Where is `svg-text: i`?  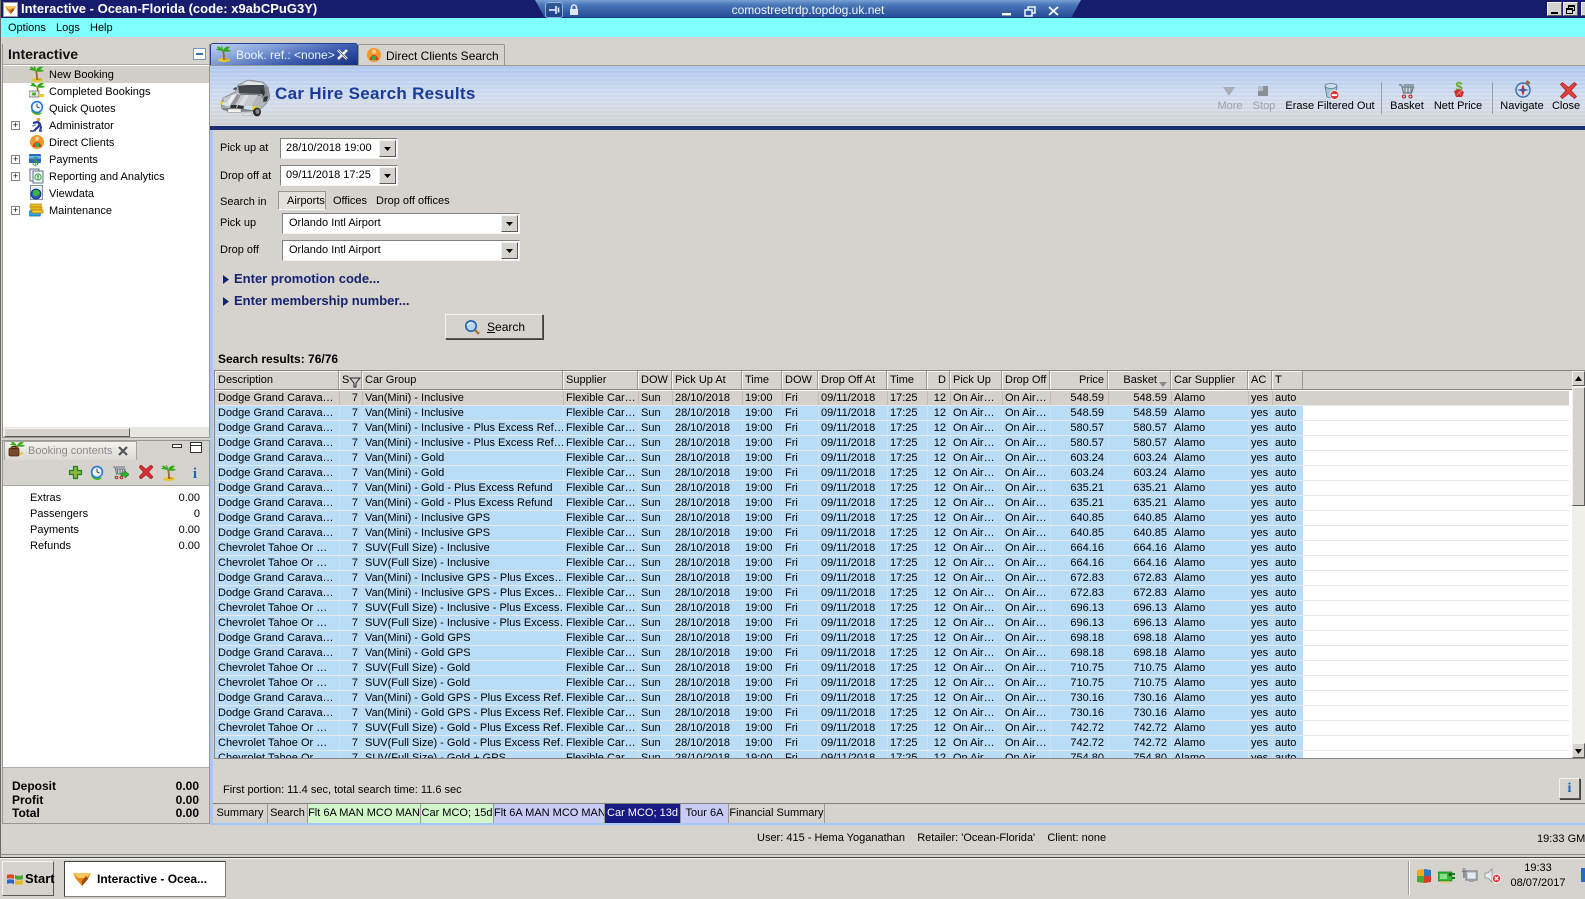
svg-text: i is located at coordinates (195, 473).